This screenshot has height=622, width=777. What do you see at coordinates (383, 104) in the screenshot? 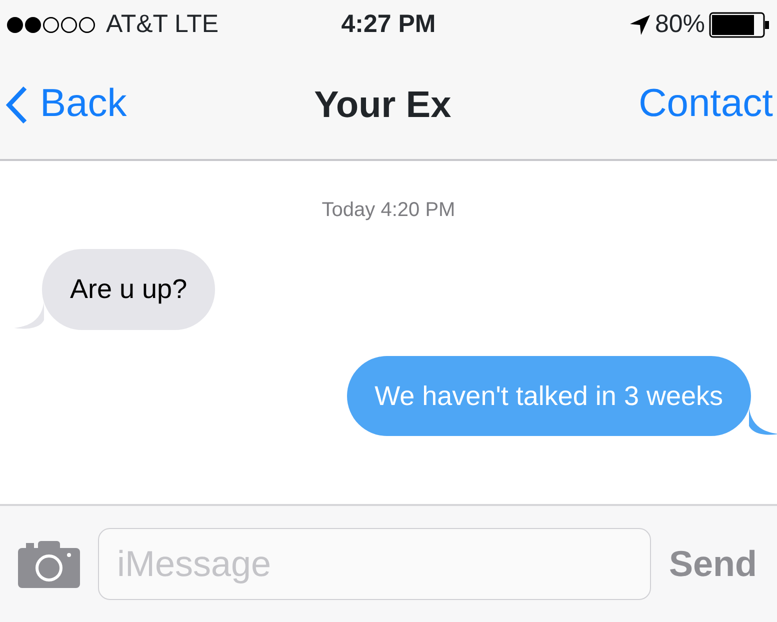
I see `conversation-title: Your Ex` at bounding box center [383, 104].